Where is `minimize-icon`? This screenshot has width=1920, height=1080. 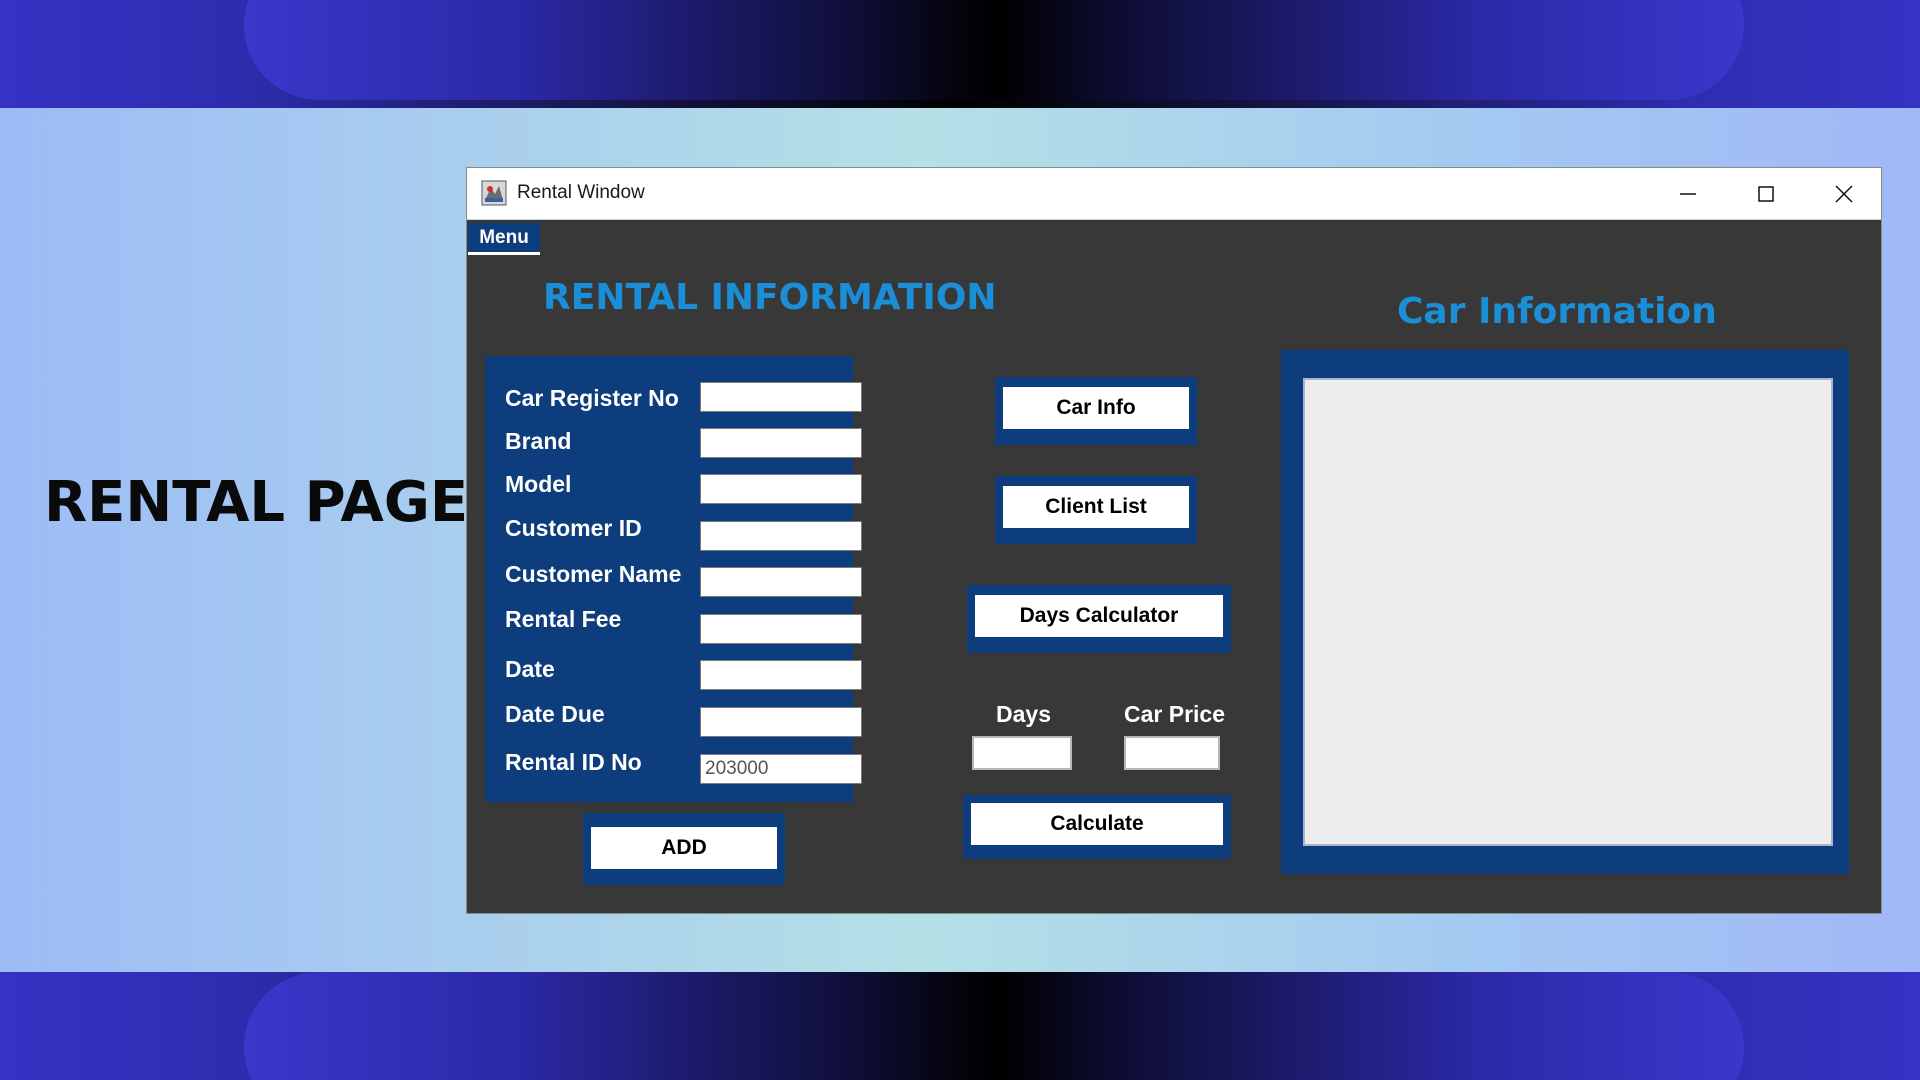
minimize-icon is located at coordinates (1688, 194).